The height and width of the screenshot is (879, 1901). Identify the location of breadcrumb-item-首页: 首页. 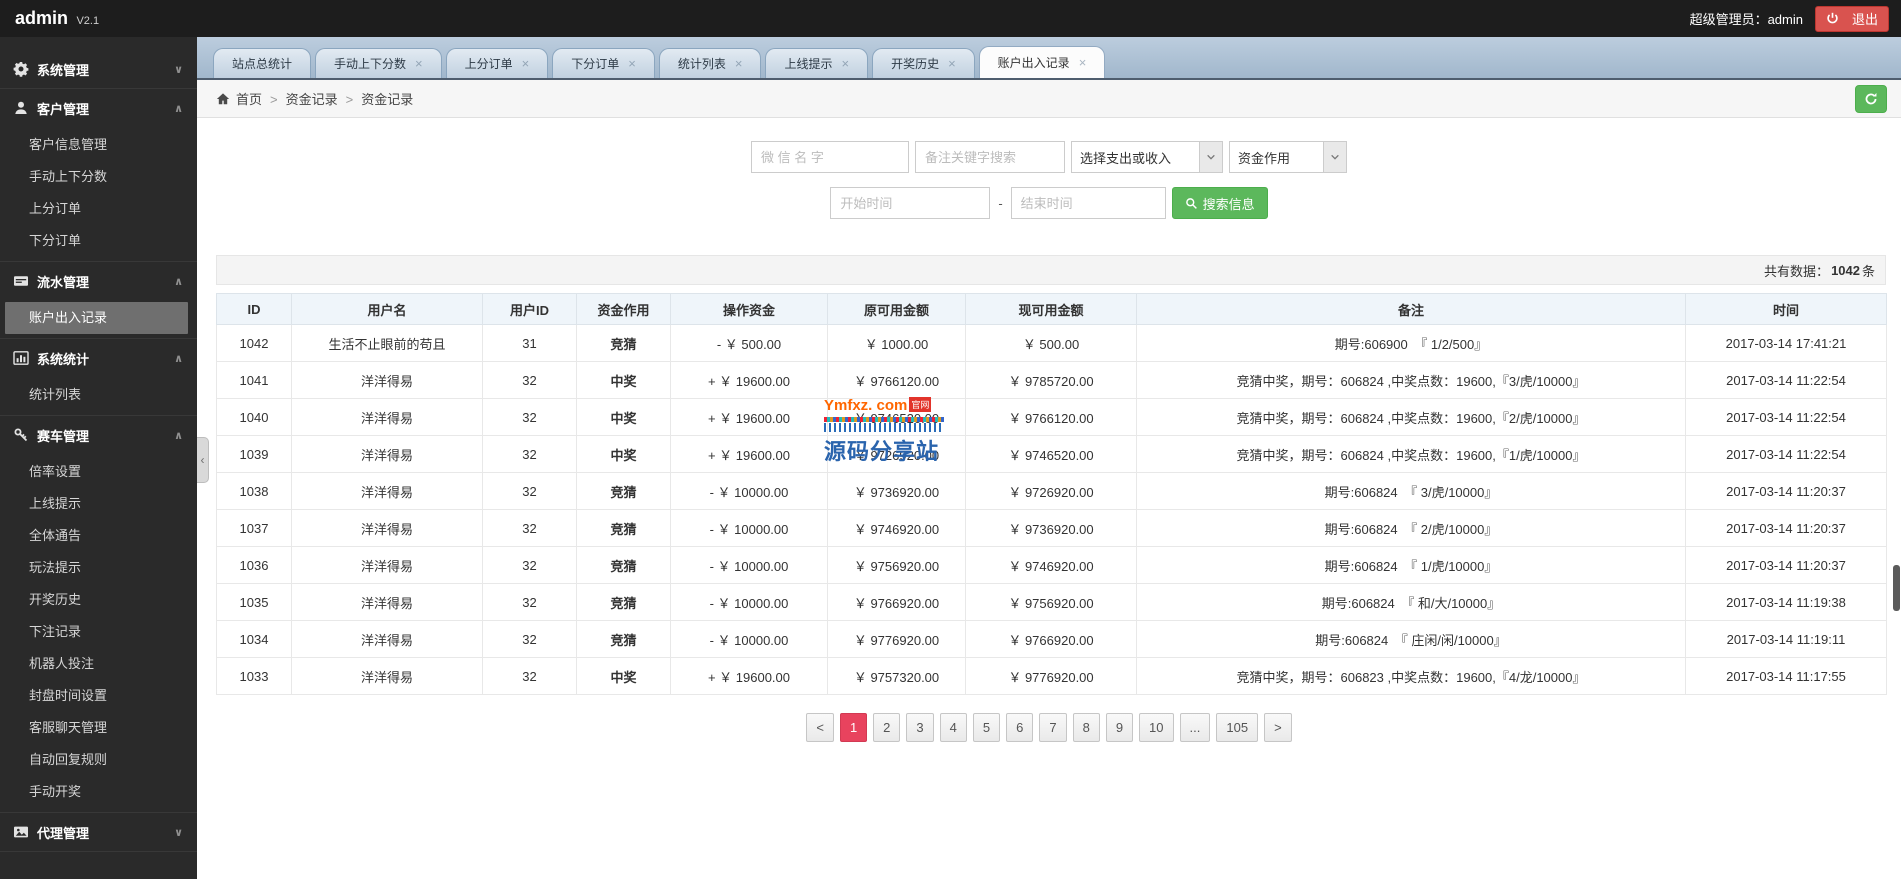
(249, 99).